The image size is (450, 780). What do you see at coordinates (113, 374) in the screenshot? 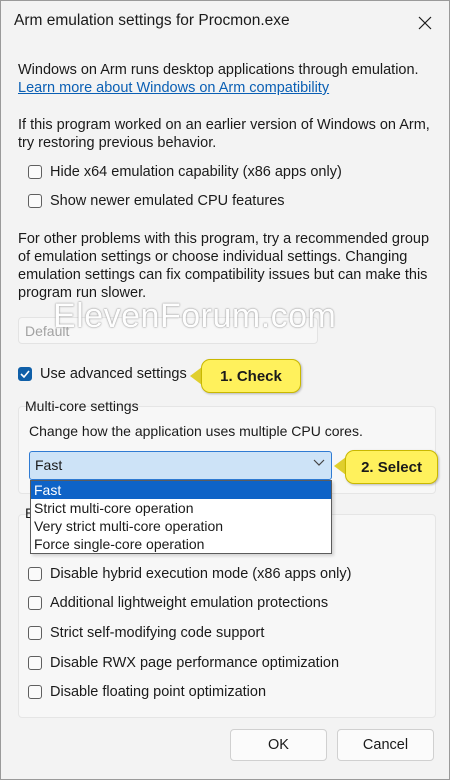
I see `checkbox-label: Use advanced settings` at bounding box center [113, 374].